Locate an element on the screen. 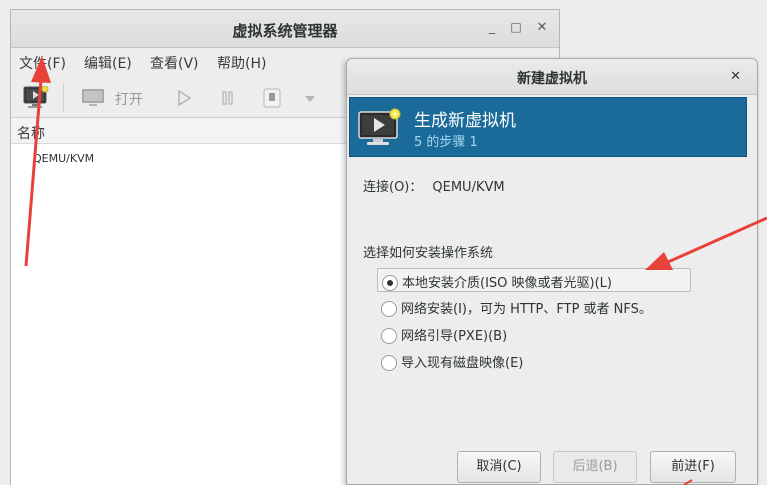  forward-button: 前进(F) is located at coordinates (693, 467).